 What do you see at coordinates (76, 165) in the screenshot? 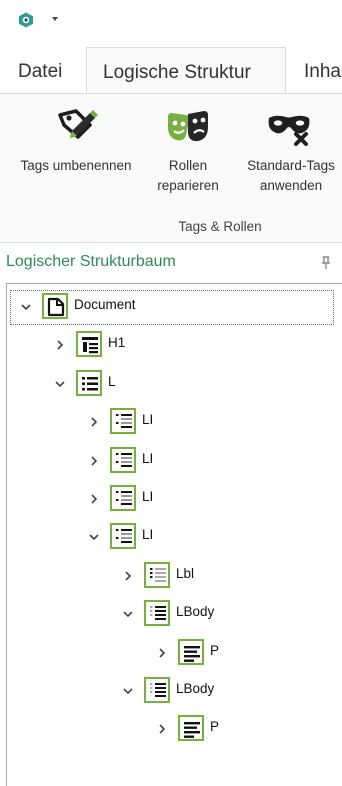
I see `rename-tags-label: Tags umbenennen` at bounding box center [76, 165].